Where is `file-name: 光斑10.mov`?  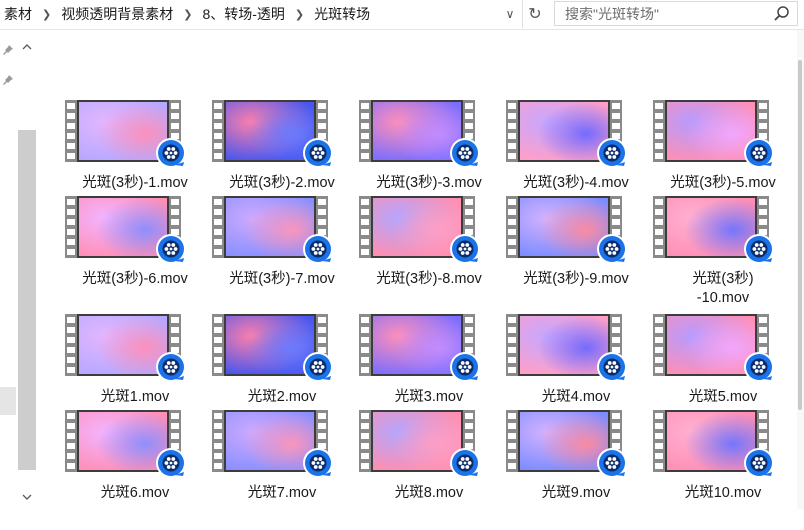 file-name: 光斑10.mov is located at coordinates (723, 493).